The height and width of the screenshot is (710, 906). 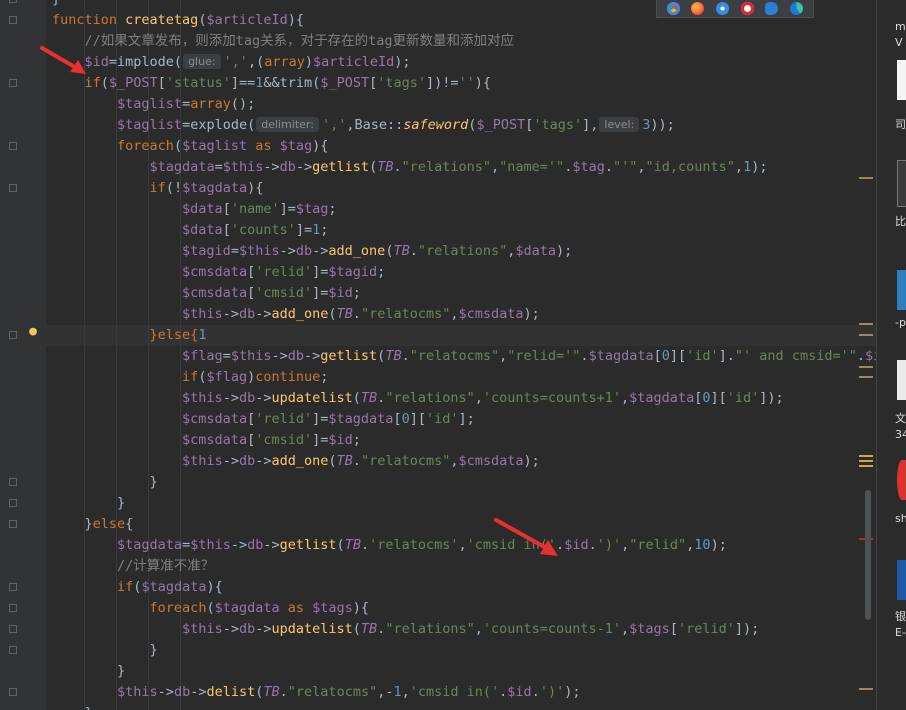 What do you see at coordinates (576, 545) in the screenshot?
I see `code-token: $id` at bounding box center [576, 545].